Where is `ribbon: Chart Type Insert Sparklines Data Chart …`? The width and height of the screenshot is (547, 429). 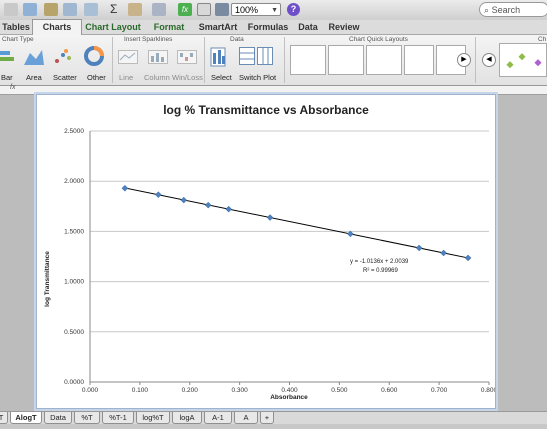 ribbon: Chart Type Insert Sparklines Data Chart … is located at coordinates (273, 60).